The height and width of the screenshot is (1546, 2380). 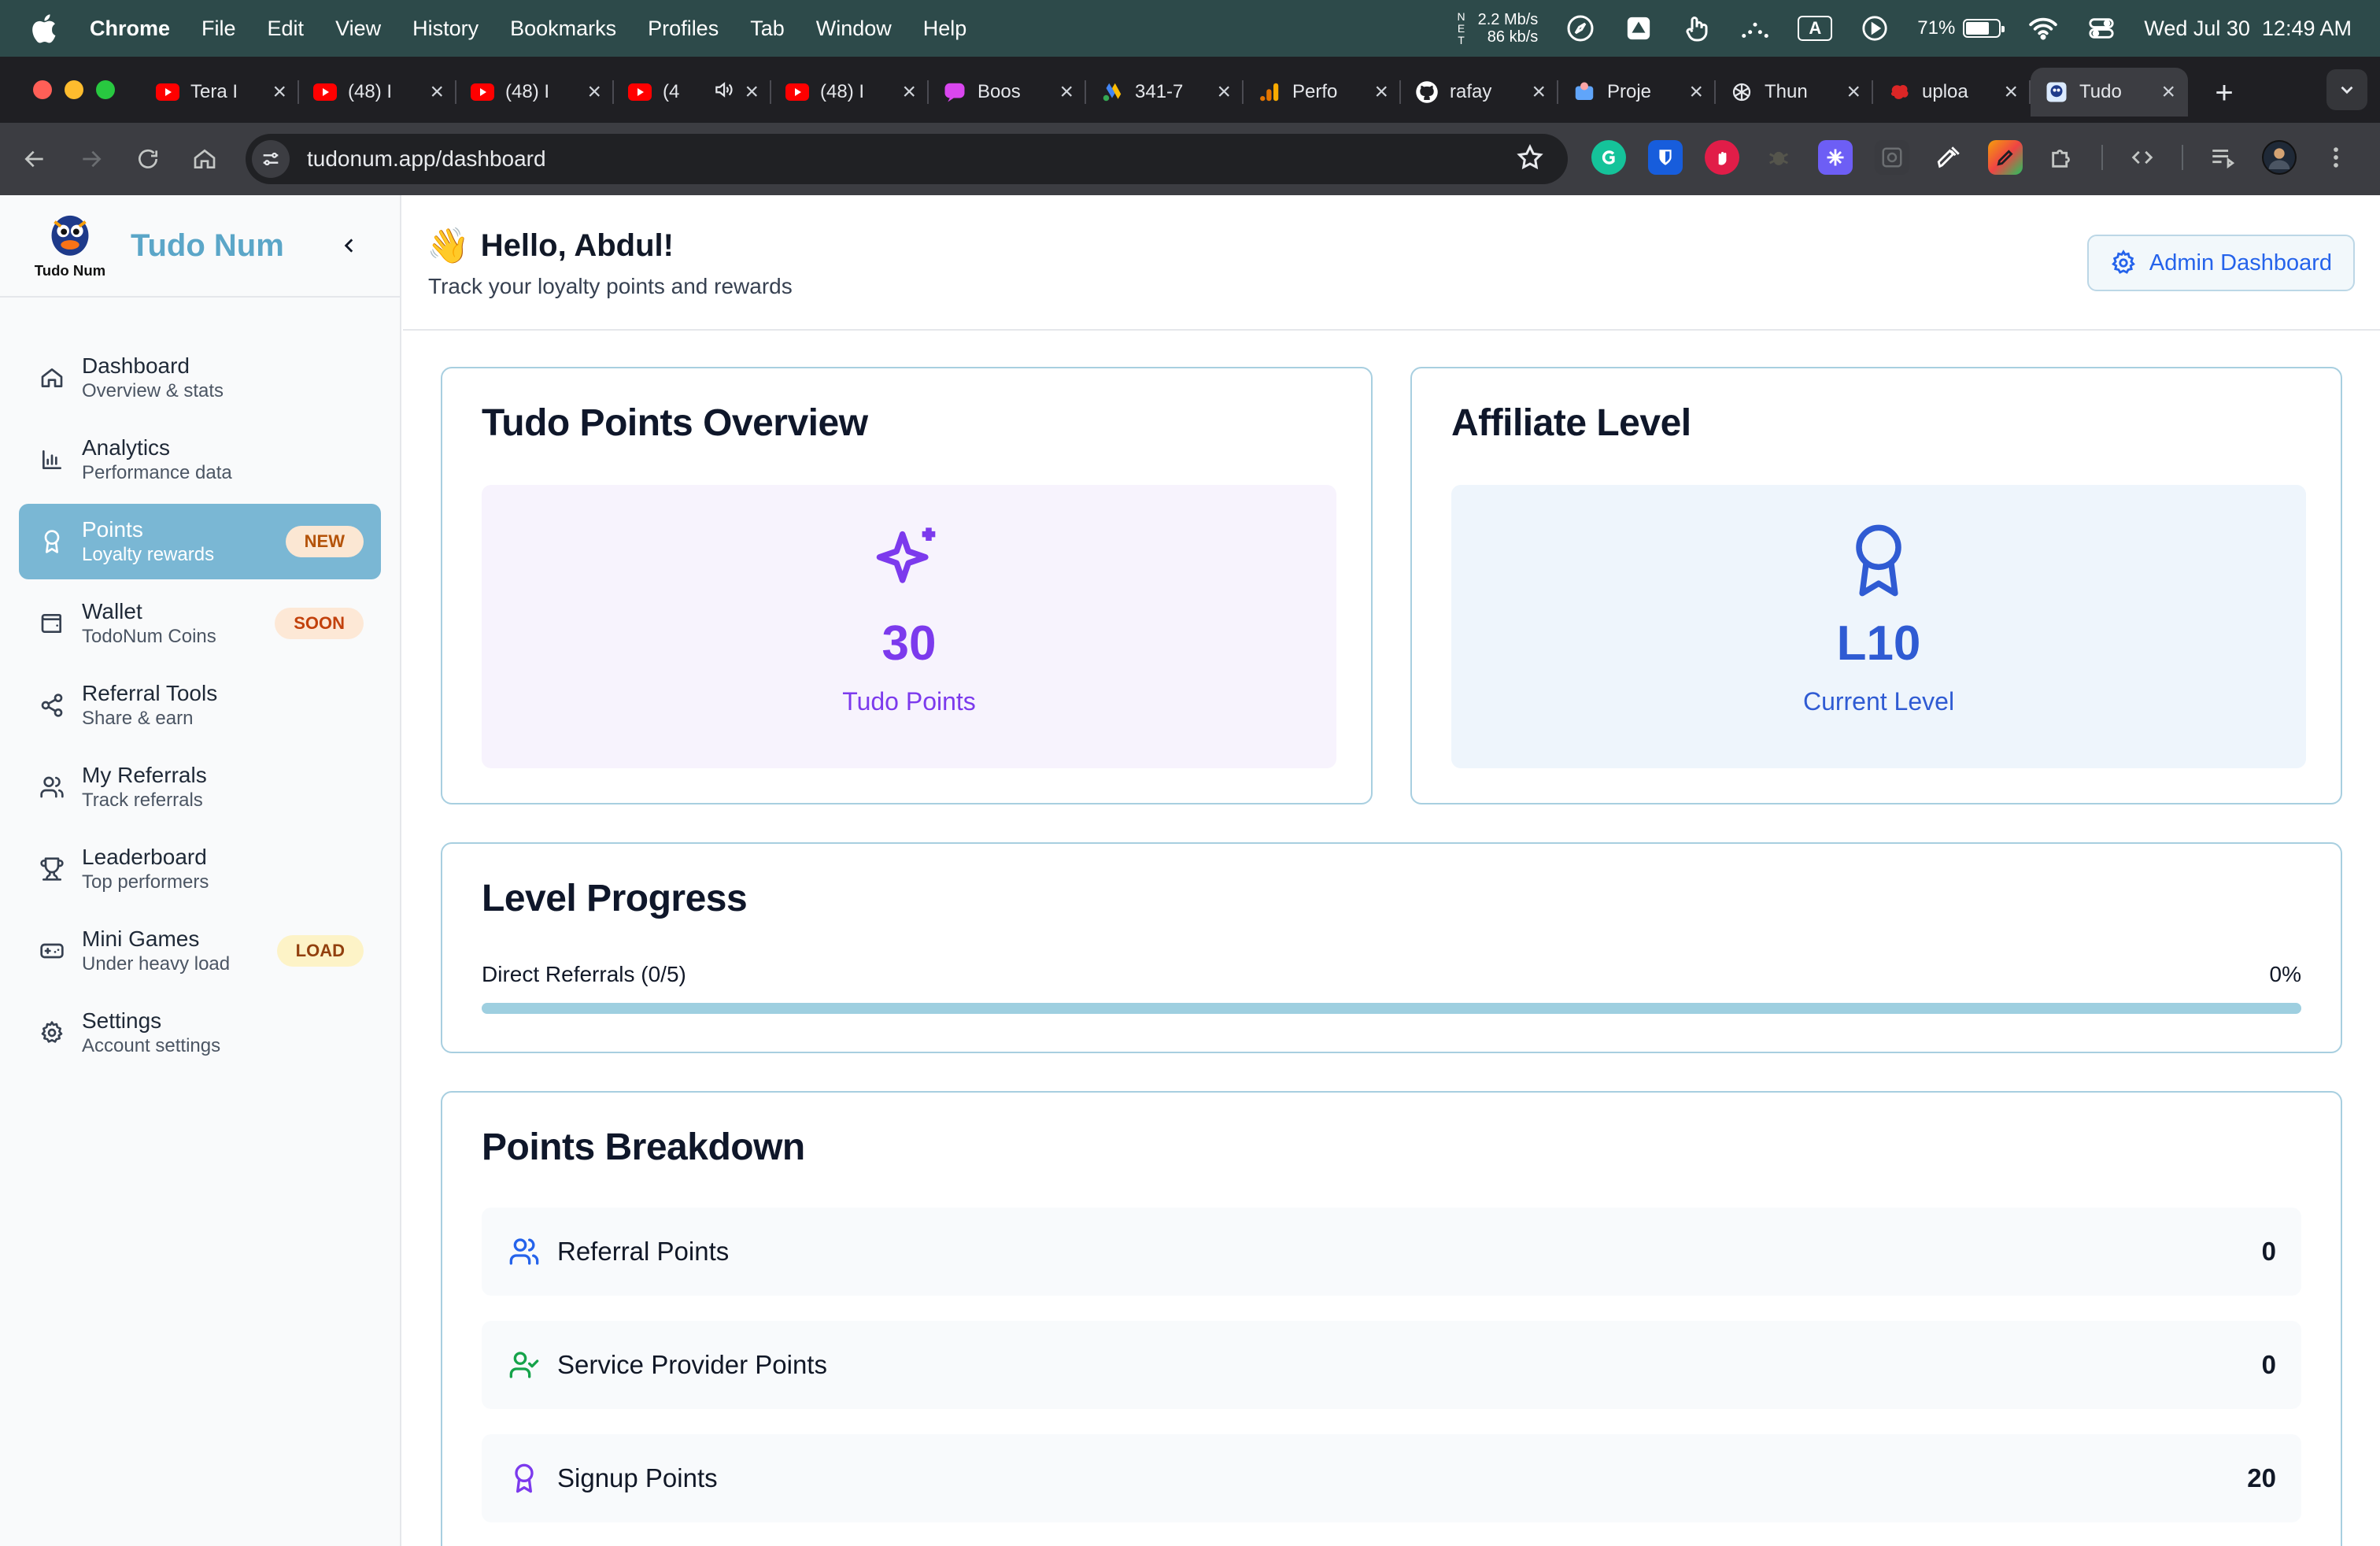 I want to click on color-pencil-icon, so click(x=2005, y=157).